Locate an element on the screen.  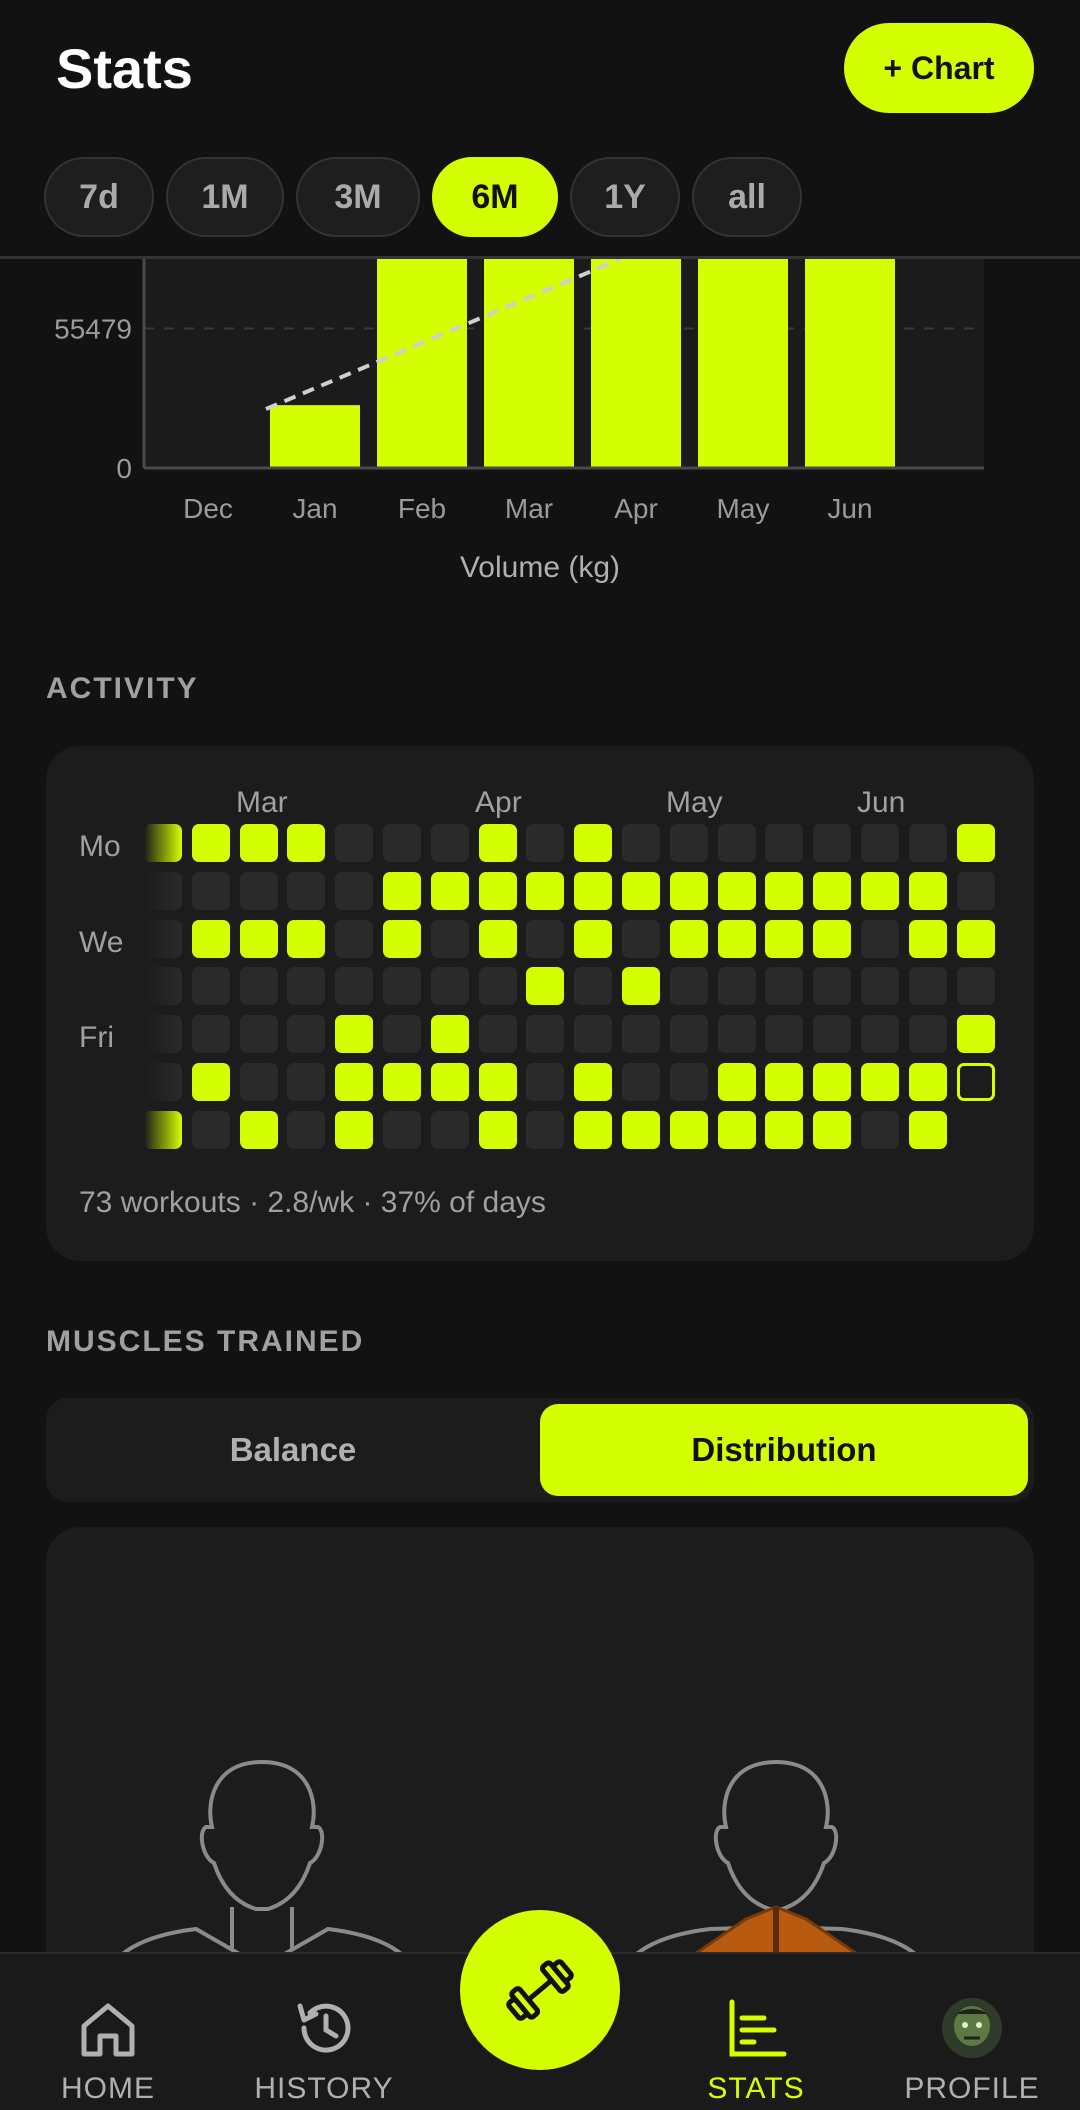
distribution-tab: Distribution is located at coordinates (784, 1450).